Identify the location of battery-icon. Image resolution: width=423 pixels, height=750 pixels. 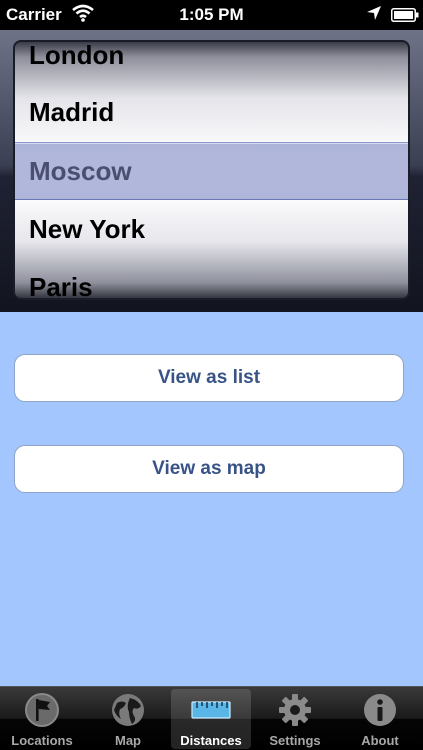
(405, 15).